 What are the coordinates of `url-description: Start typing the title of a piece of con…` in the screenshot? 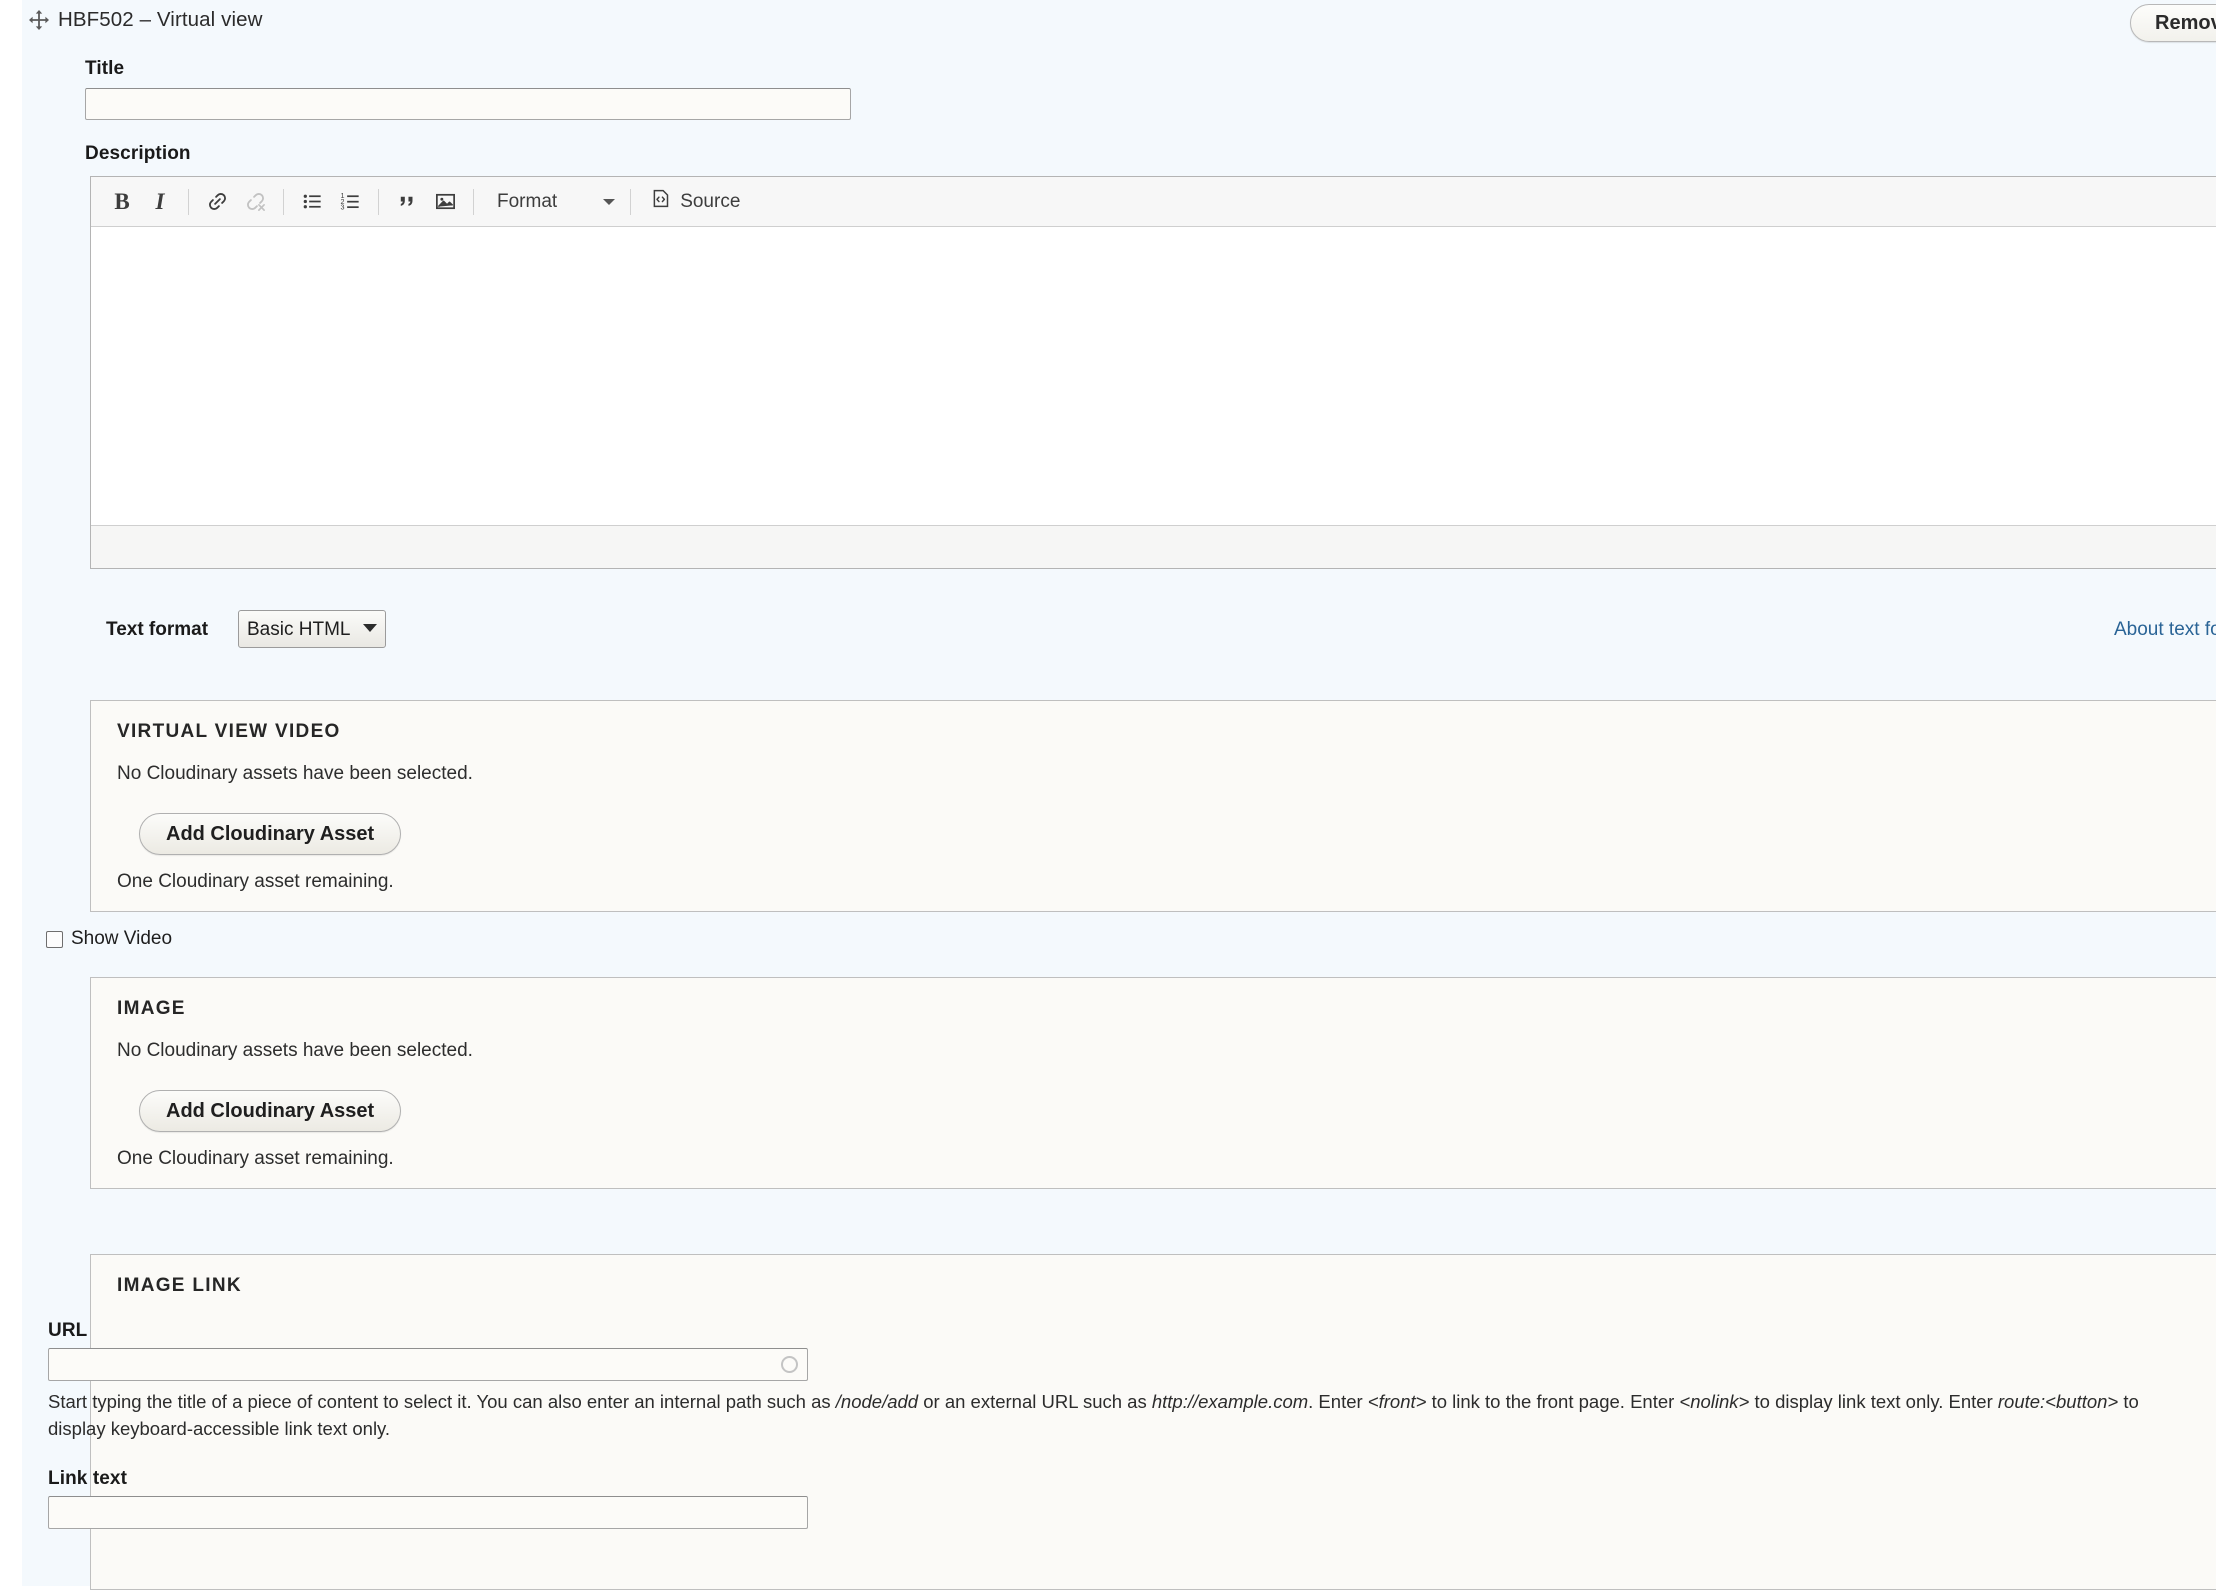 It's located at (1122, 1415).